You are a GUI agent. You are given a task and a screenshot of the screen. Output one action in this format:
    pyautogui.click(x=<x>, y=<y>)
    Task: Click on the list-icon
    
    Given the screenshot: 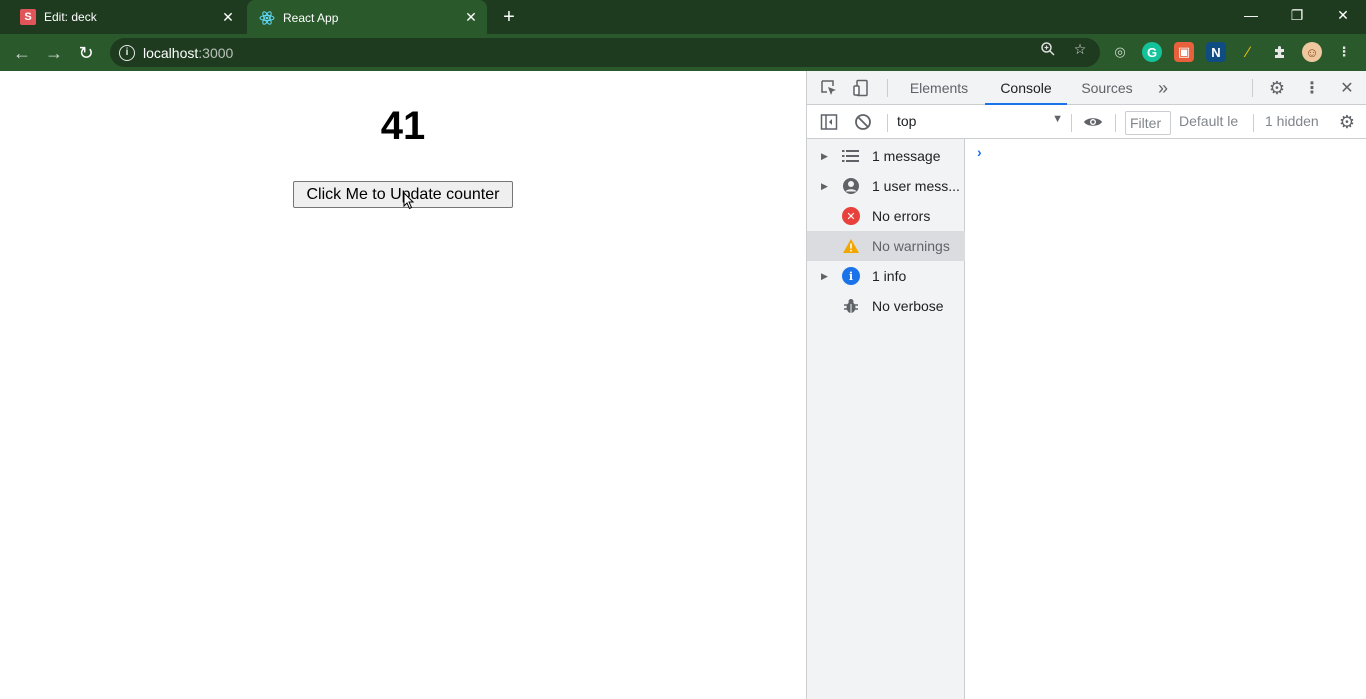 What is the action you would take?
    pyautogui.click(x=851, y=156)
    